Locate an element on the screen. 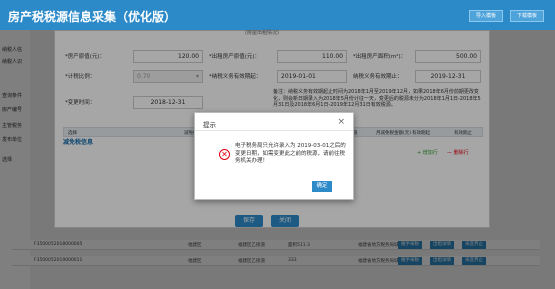  dialog-title: 提示 is located at coordinates (209, 125).